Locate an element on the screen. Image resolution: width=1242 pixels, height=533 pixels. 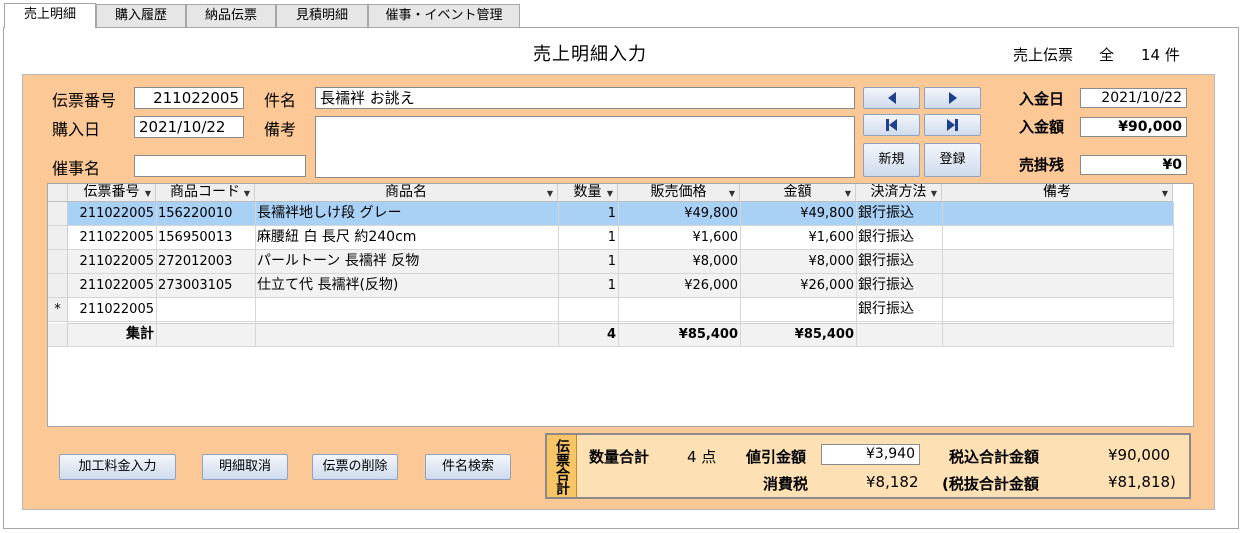
col-header-method: 決済方法 ▼ is located at coordinates (899, 193).